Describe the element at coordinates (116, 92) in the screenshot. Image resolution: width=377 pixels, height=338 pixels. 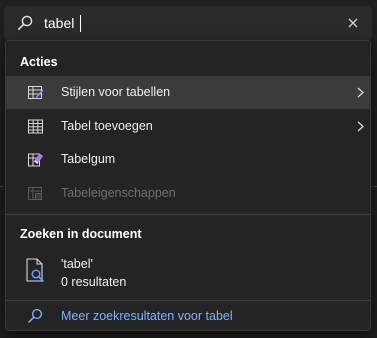
I see `action-label: Stijlen voor tabellen` at that location.